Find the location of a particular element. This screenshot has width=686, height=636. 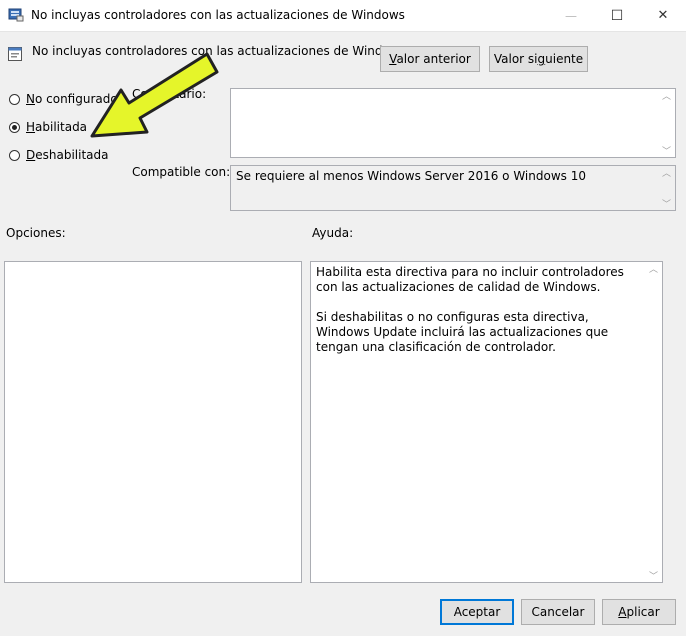

next-setting-button: Valor siguiente is located at coordinates (538, 59).